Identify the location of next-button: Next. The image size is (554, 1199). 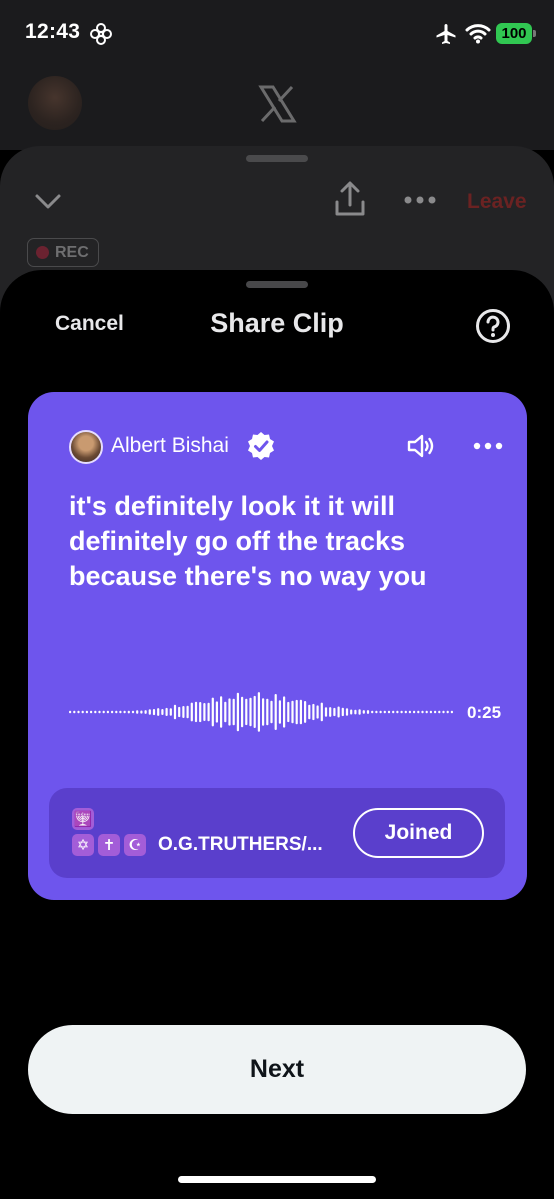
(277, 1069).